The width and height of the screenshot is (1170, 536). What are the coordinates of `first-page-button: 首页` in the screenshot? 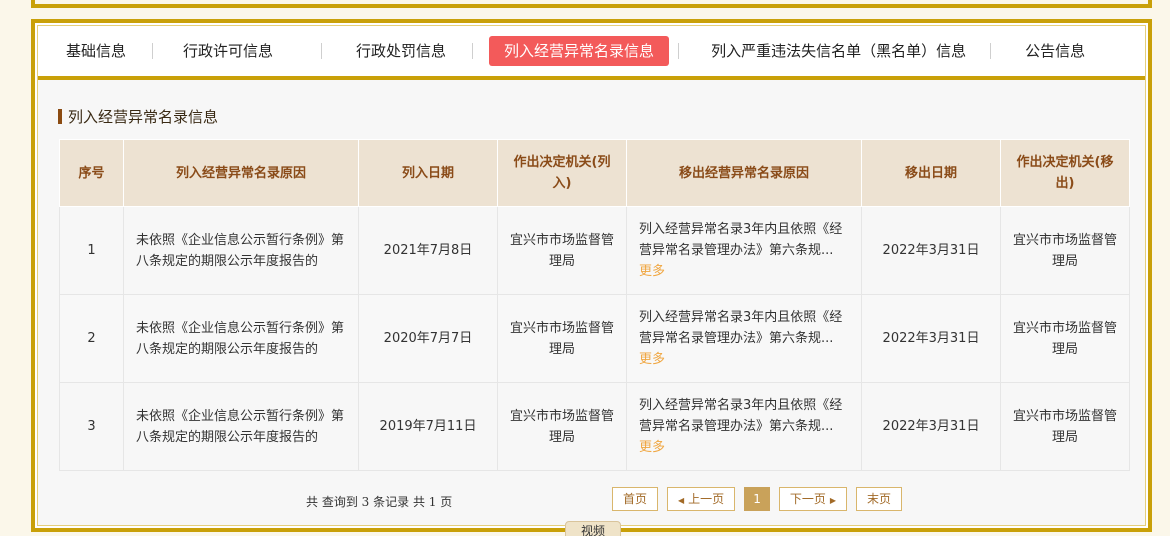 It's located at (635, 499).